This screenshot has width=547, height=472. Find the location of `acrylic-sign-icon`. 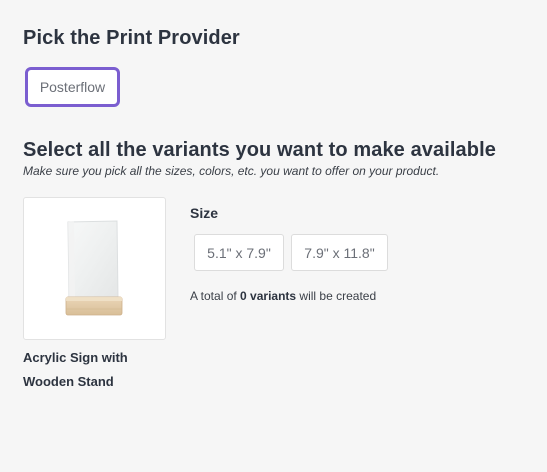

acrylic-sign-icon is located at coordinates (94, 268).